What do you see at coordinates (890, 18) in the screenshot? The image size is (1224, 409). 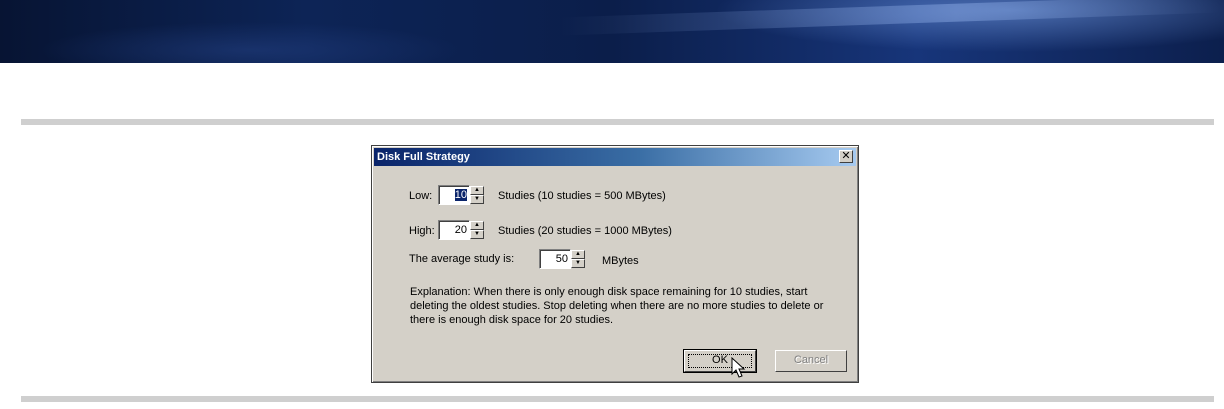 I see `banner-light-streak` at bounding box center [890, 18].